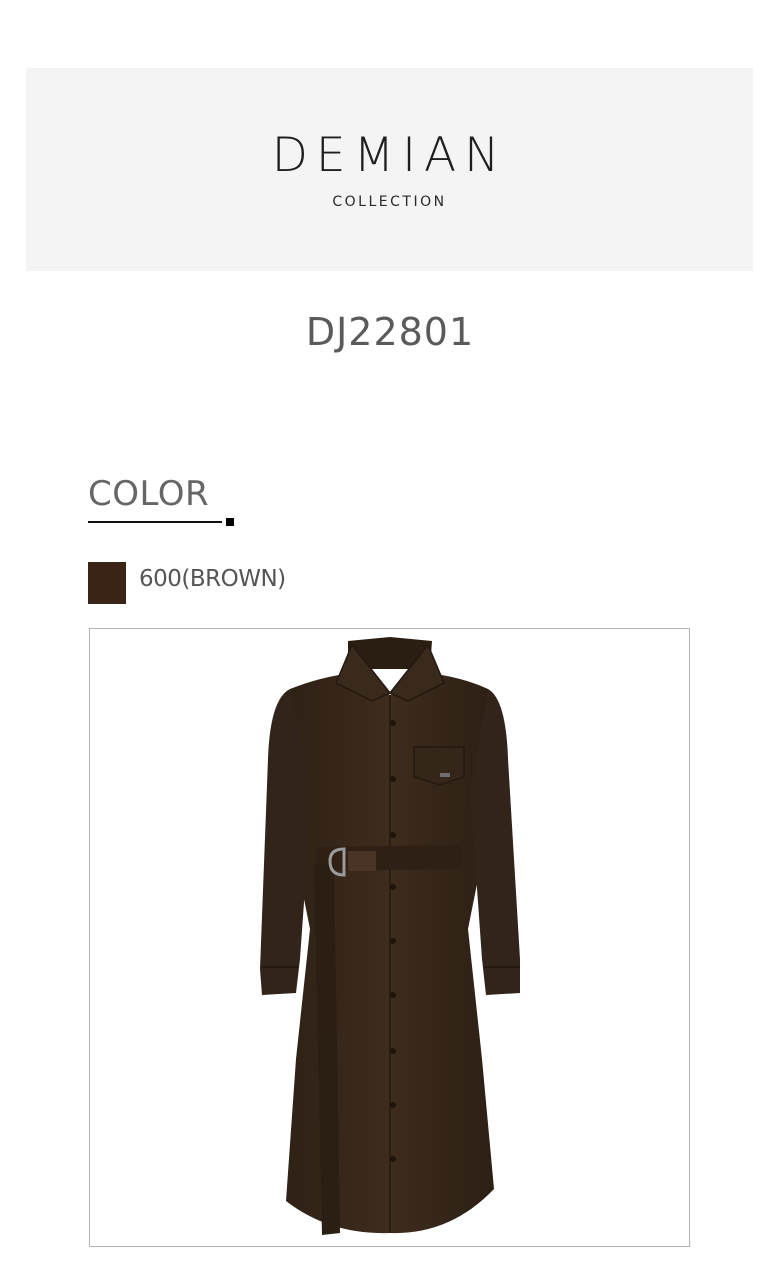 This screenshot has height=1280, width=780. Describe the element at coordinates (155, 522) in the screenshot. I see `heading-underline` at that location.